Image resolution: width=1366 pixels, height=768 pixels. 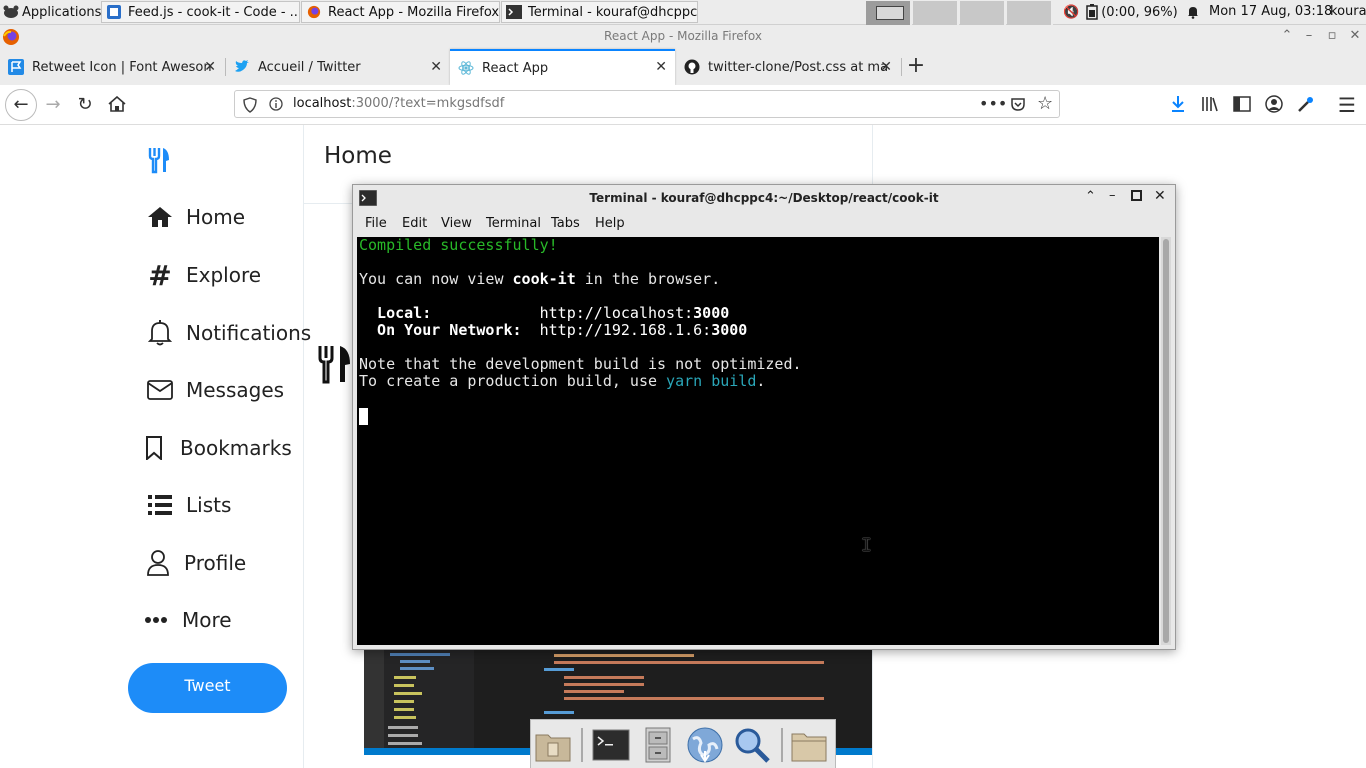 What do you see at coordinates (553, 745) in the screenshot?
I see `show-desktop-icon` at bounding box center [553, 745].